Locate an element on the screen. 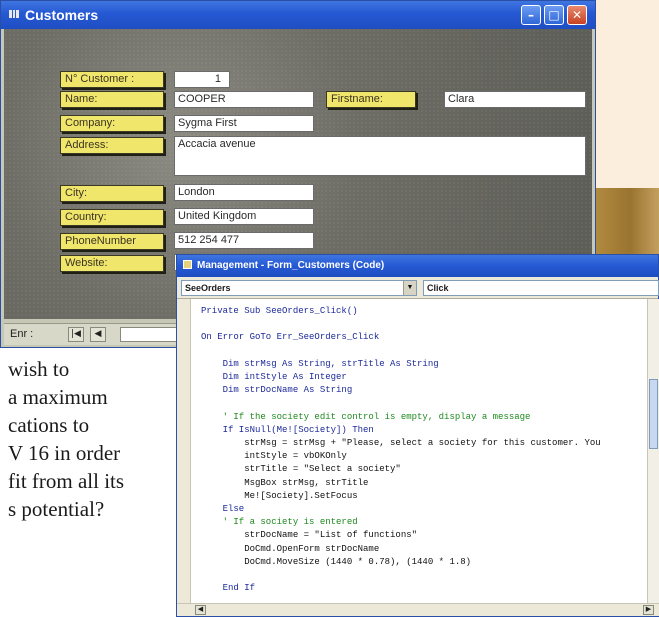 The height and width of the screenshot is (617, 659). scroll-right-button: ▶ is located at coordinates (648, 610).